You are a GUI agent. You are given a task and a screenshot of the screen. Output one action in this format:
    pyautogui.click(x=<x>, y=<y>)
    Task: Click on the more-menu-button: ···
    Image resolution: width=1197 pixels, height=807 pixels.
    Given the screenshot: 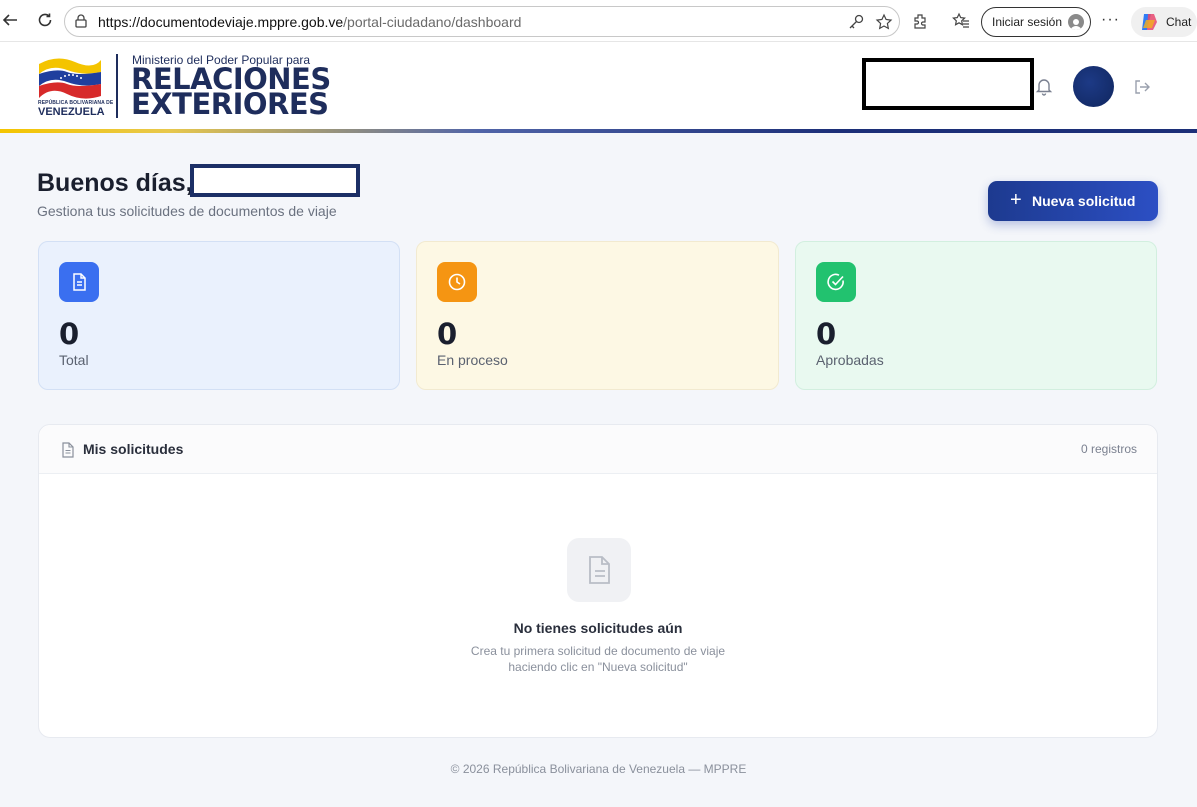 What is the action you would take?
    pyautogui.click(x=1110, y=20)
    